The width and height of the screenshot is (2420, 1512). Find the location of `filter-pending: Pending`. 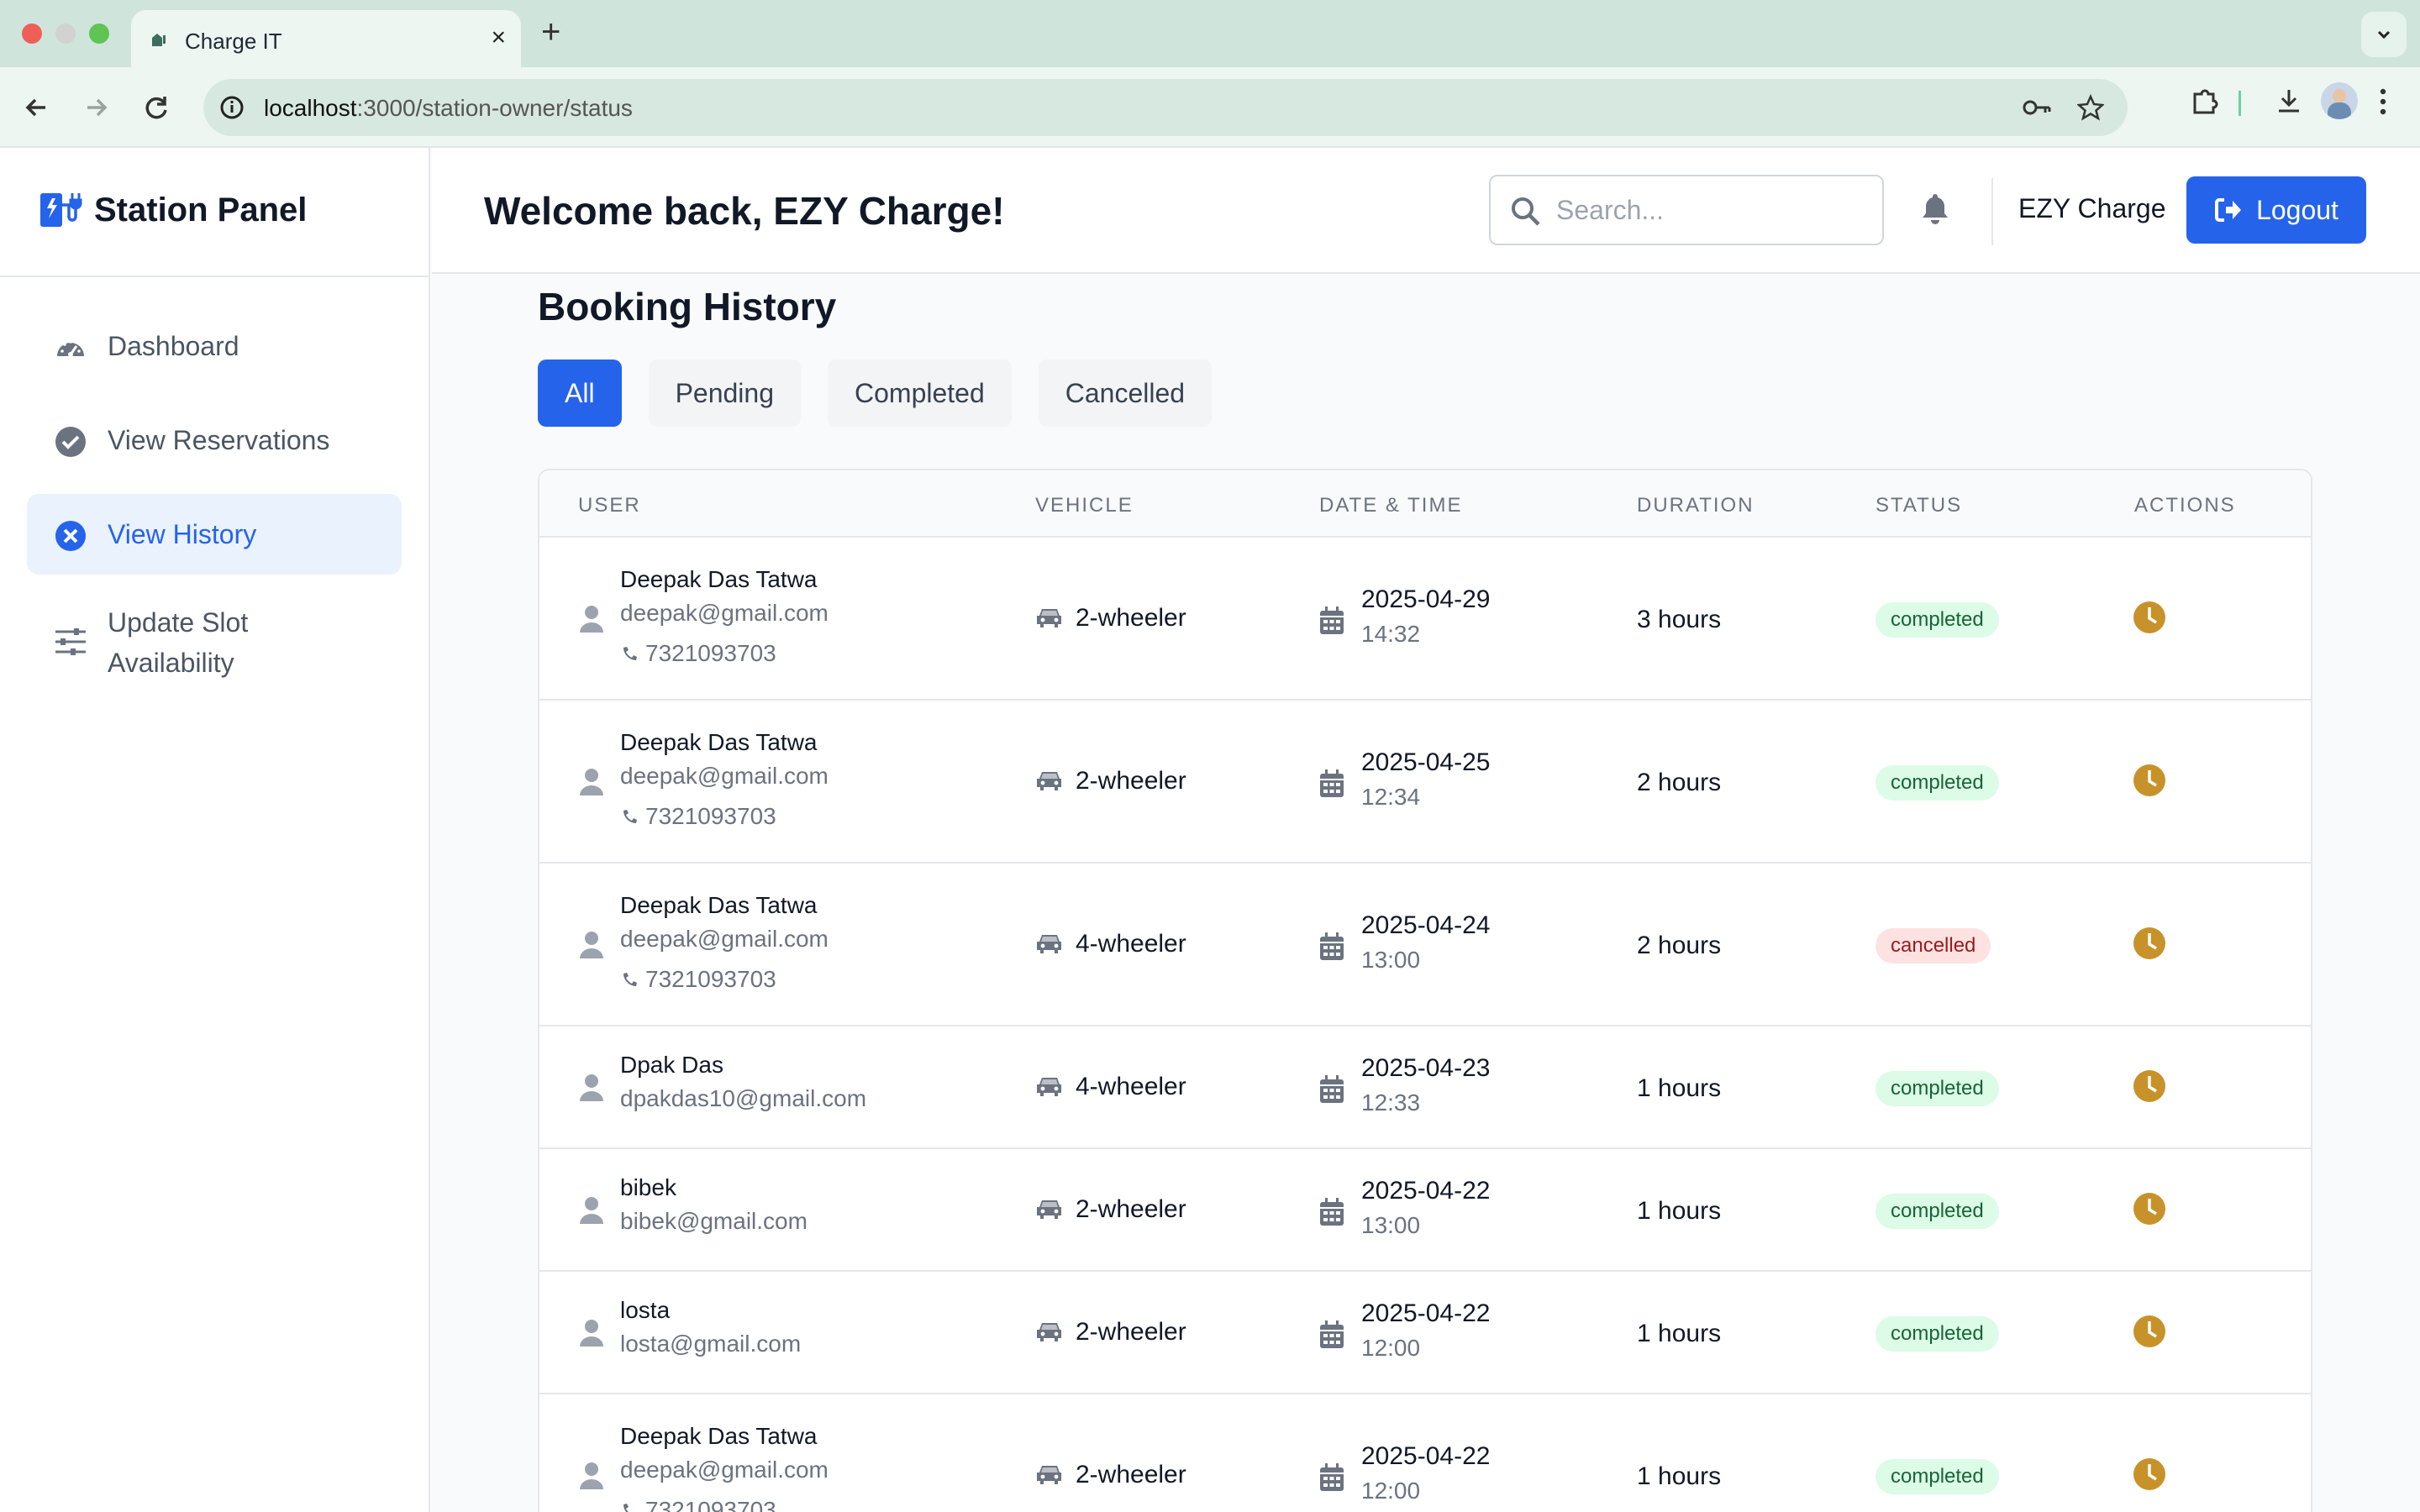

filter-pending: Pending is located at coordinates (724, 393).